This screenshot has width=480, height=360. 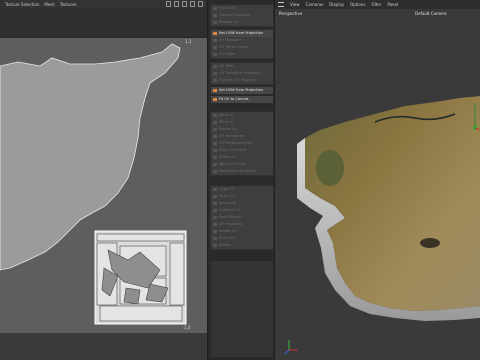 What do you see at coordinates (430, 243) in the screenshot?
I see `dark-region` at bounding box center [430, 243].